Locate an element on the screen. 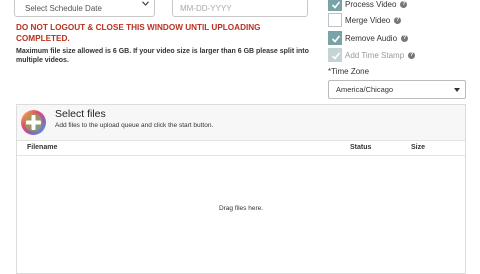 Image resolution: width=480 pixels, height=274 pixels. merge-video-checkbox is located at coordinates (335, 20).